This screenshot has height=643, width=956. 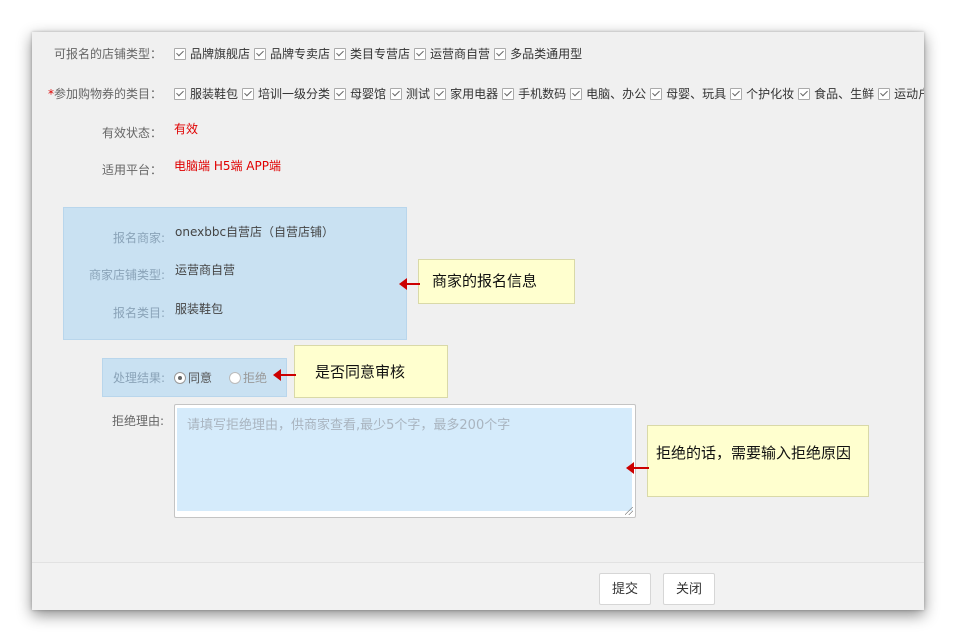 What do you see at coordinates (255, 378) in the screenshot?
I see `reject-radio-label: 拒绝` at bounding box center [255, 378].